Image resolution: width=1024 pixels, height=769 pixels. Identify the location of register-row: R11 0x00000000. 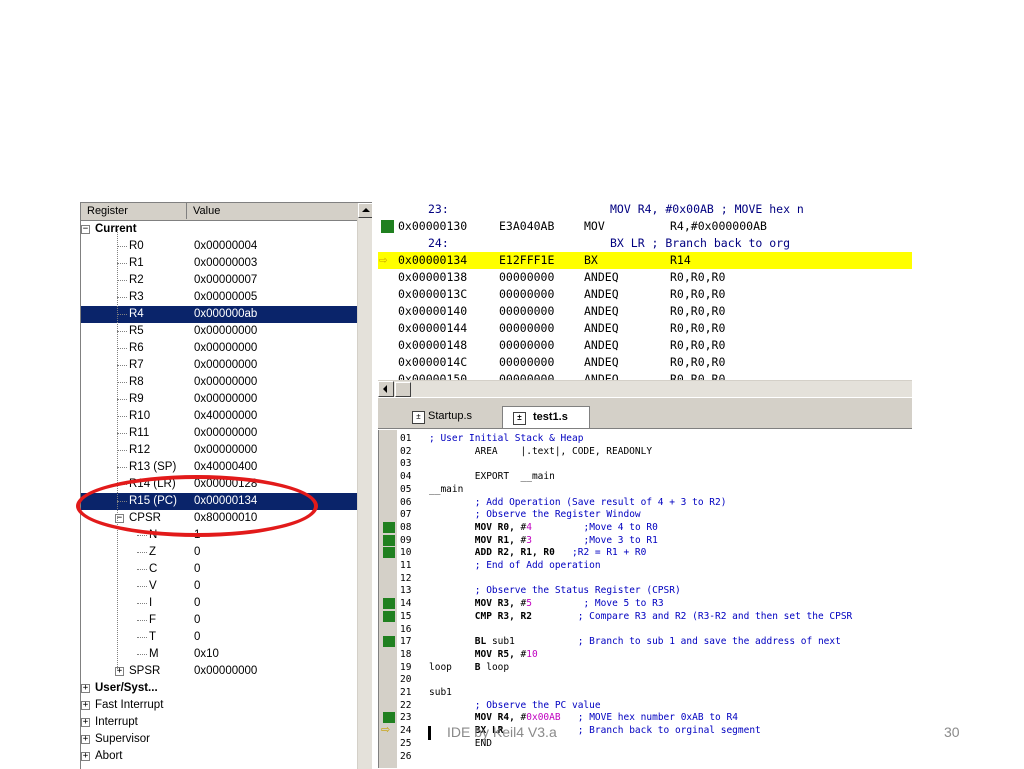
(219, 433).